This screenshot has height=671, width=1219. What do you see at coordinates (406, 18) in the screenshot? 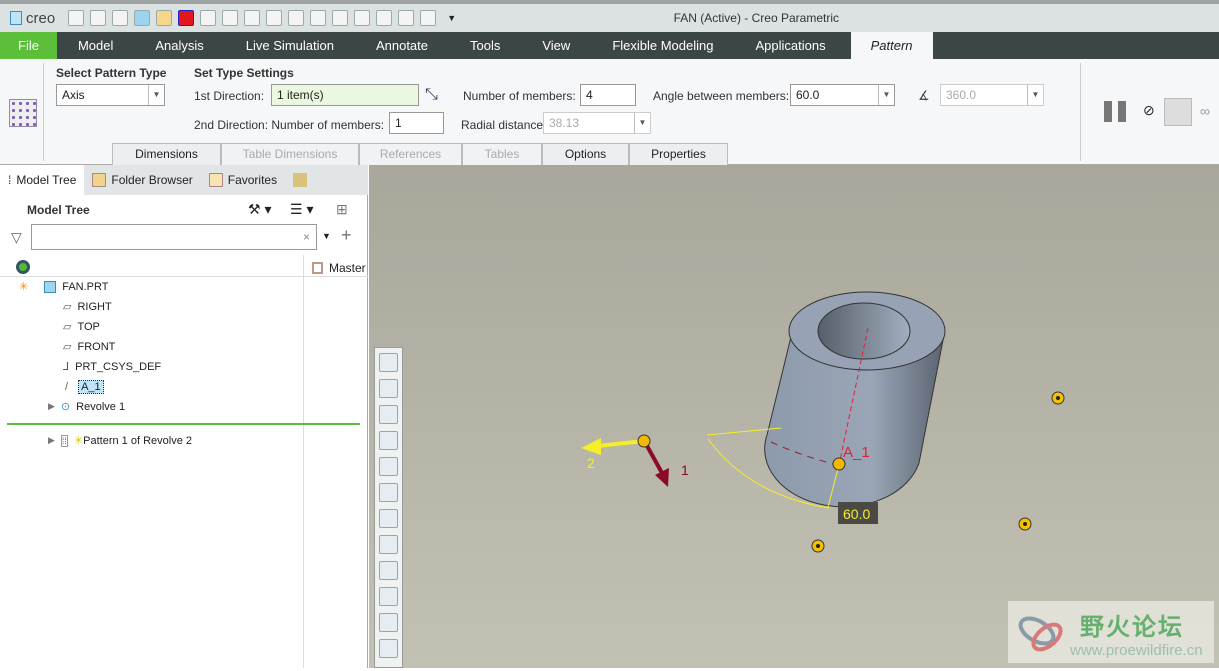
I see `paste-icon` at bounding box center [406, 18].